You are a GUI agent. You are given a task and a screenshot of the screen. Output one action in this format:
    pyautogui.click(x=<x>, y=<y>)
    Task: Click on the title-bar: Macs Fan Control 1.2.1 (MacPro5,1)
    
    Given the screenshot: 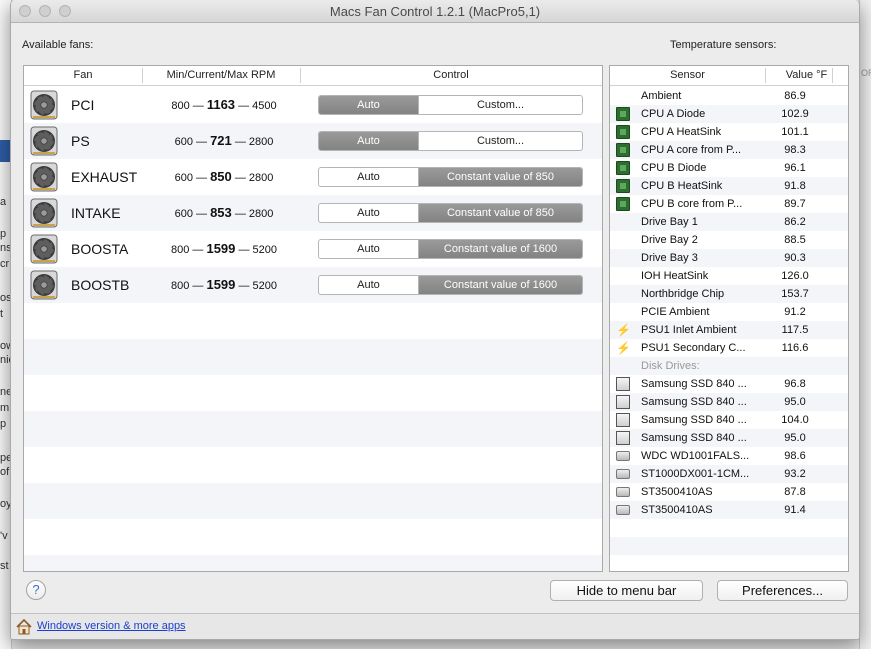 What is the action you would take?
    pyautogui.click(x=435, y=11)
    